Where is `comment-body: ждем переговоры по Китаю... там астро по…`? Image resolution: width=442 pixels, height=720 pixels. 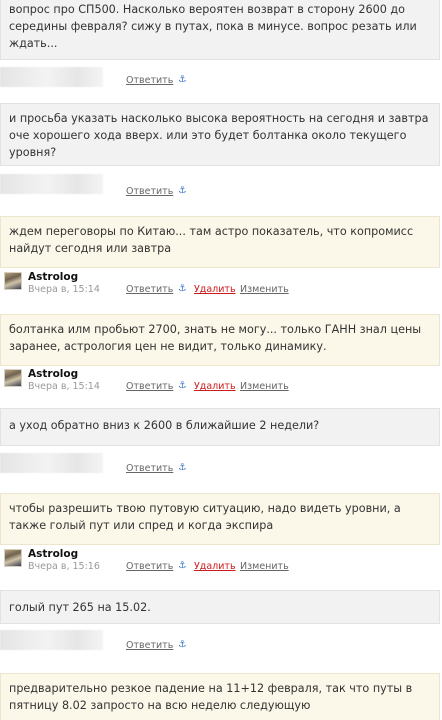 comment-body: ждем переговоры по Китаю... там астро по… is located at coordinates (220, 242).